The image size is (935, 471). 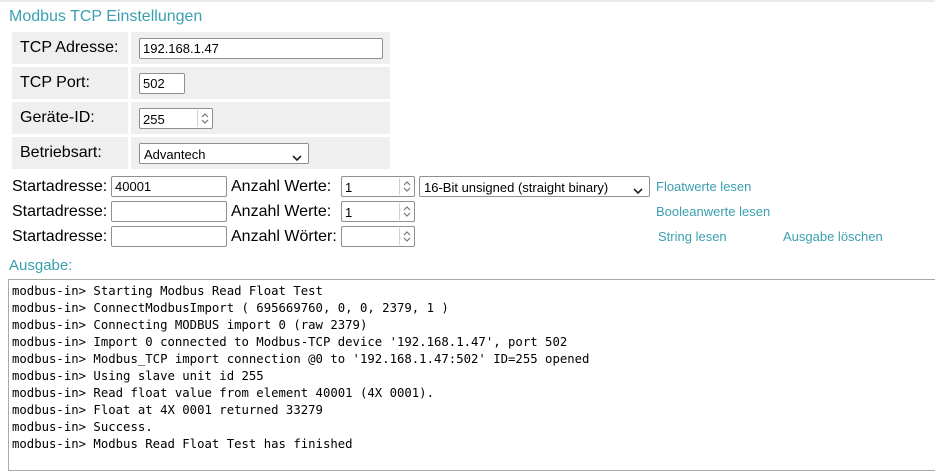 What do you see at coordinates (138, 376) in the screenshot?
I see `output-line: modbus-in> Using slave unit id 255` at bounding box center [138, 376].